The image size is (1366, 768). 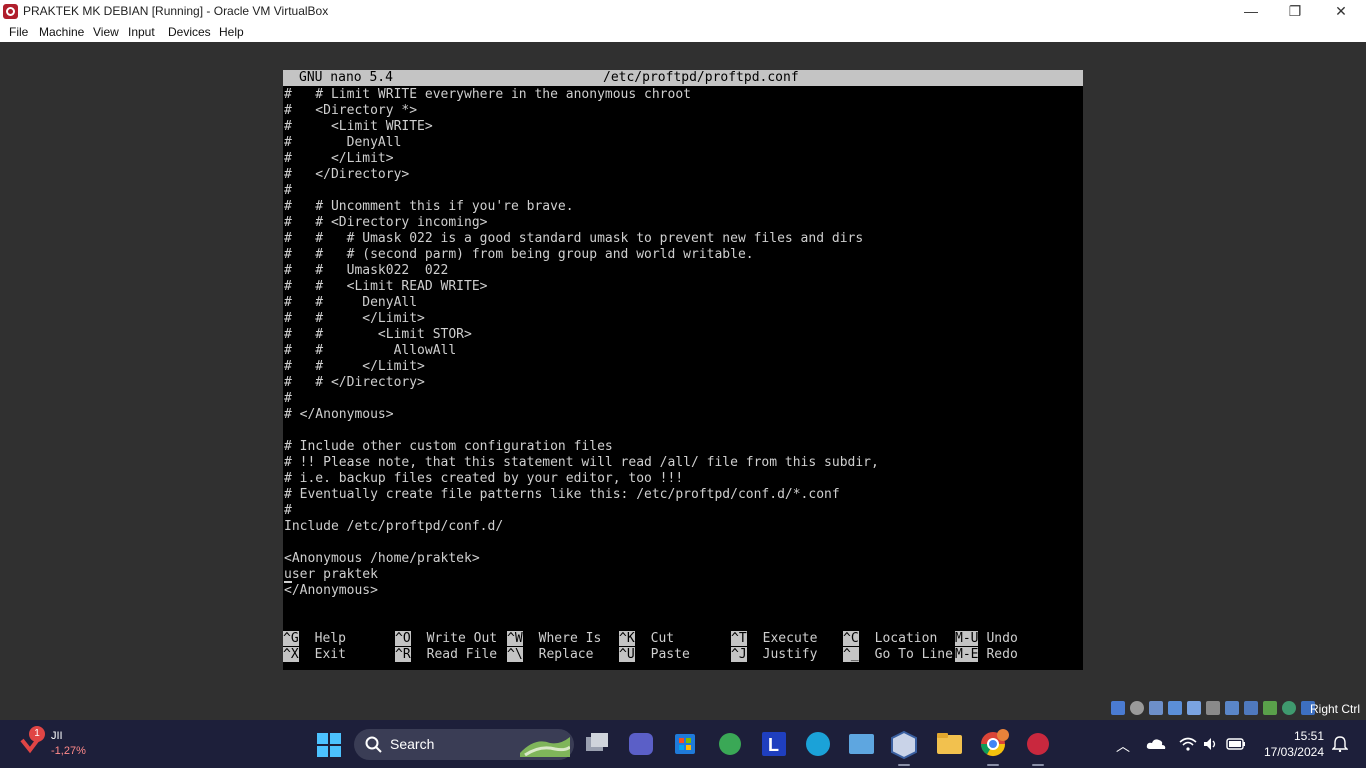 I want to click on debian-app-icon, so click(x=1038, y=744).